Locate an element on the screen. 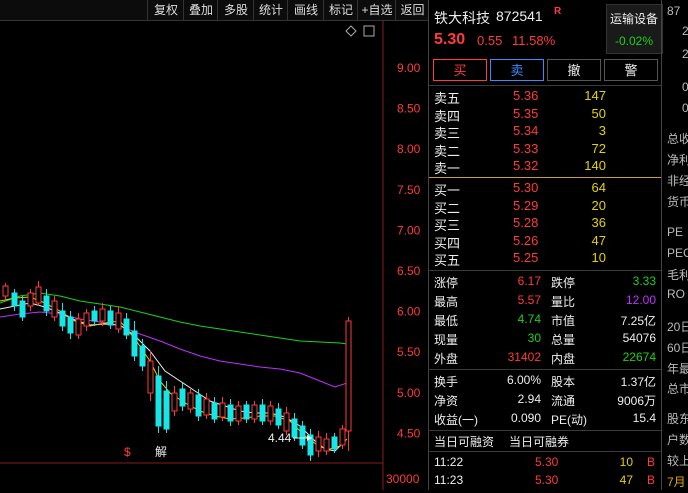 The height and width of the screenshot is (493, 688). stock-name: 铁大科技 is located at coordinates (462, 18).